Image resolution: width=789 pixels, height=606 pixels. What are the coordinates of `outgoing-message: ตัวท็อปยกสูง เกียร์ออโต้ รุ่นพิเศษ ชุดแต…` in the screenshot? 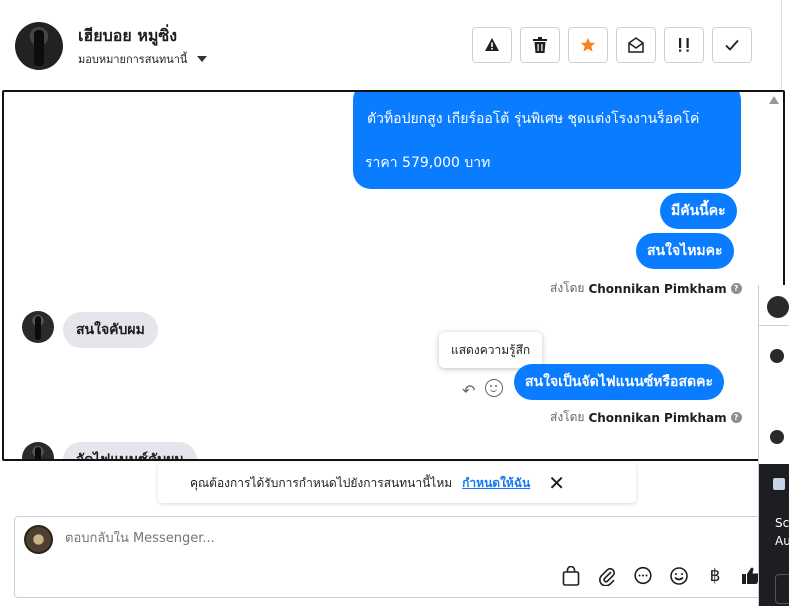 It's located at (547, 140).